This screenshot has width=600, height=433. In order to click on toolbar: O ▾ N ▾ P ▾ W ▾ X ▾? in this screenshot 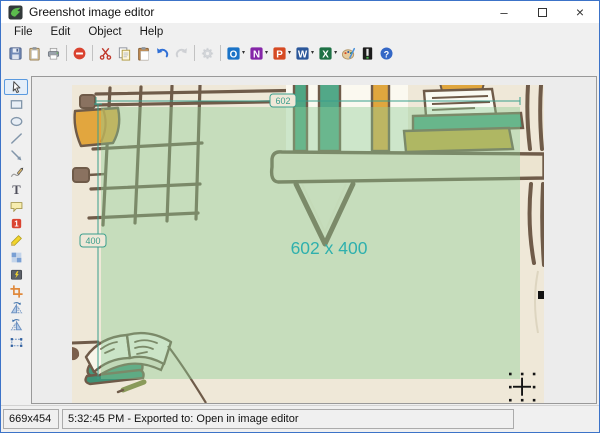, I will do `click(300, 53)`.